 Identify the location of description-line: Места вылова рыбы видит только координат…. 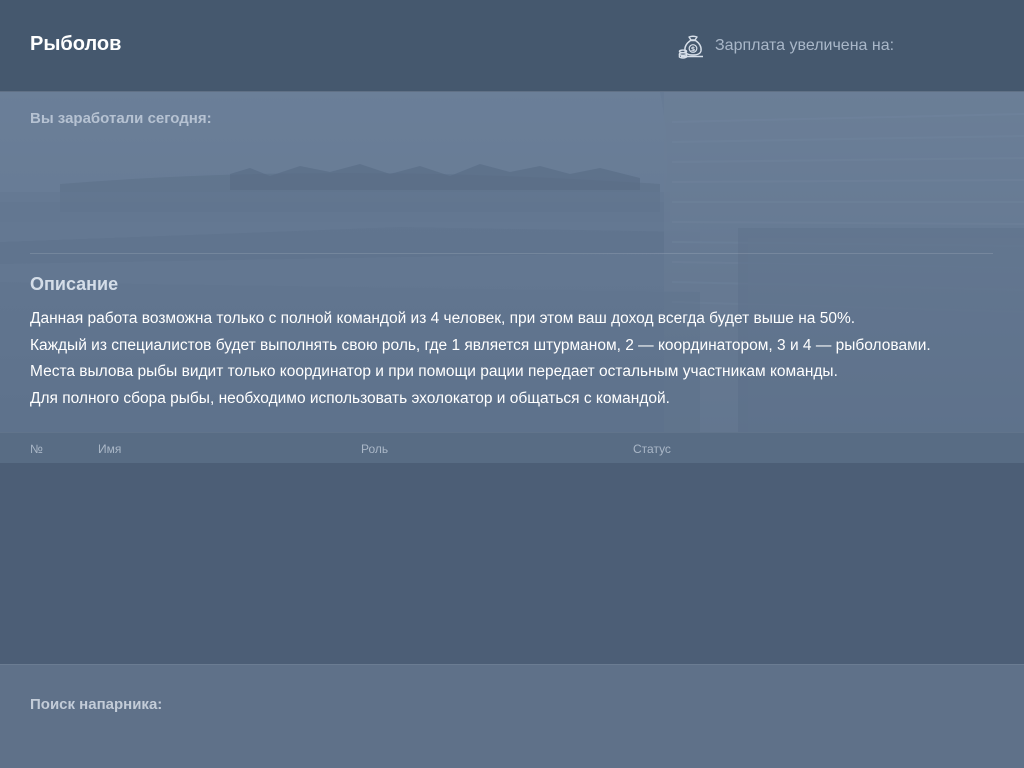
(434, 371).